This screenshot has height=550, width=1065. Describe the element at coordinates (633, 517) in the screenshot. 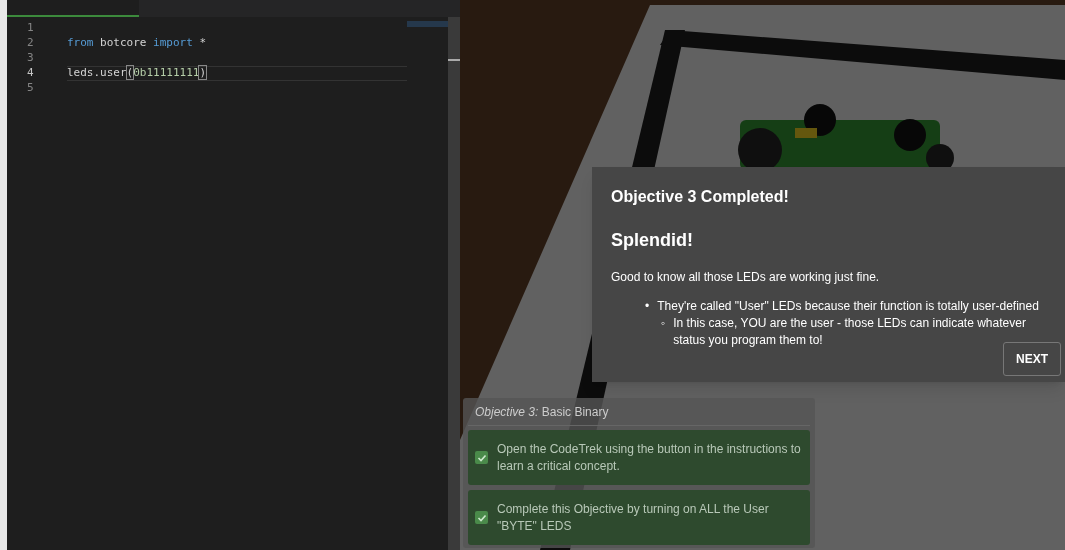

I see `task-text: Complete this Objective by turning on ALL the User "BYTE" LEDS` at that location.